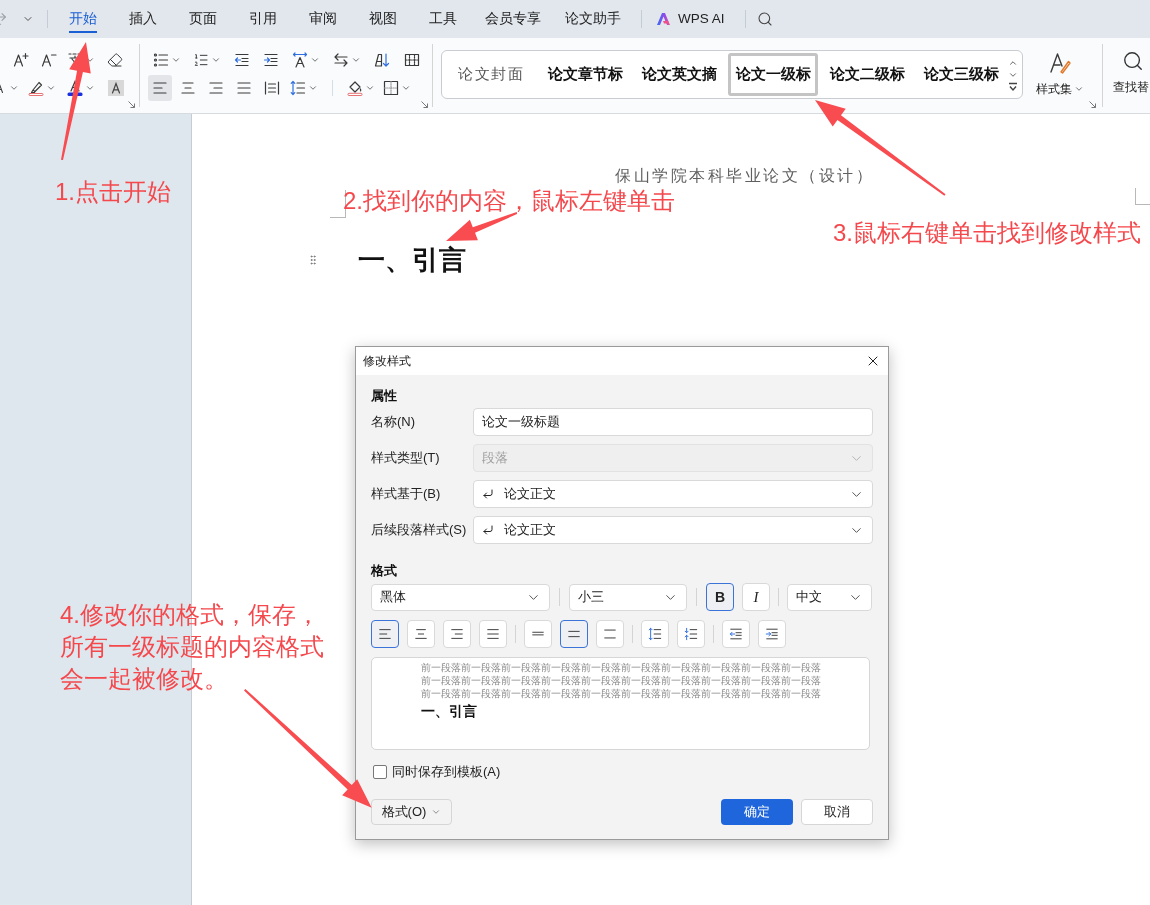 This screenshot has height=905, width=1150. What do you see at coordinates (773, 74) in the screenshot?
I see `style-gallery-item: 论文一级标` at bounding box center [773, 74].